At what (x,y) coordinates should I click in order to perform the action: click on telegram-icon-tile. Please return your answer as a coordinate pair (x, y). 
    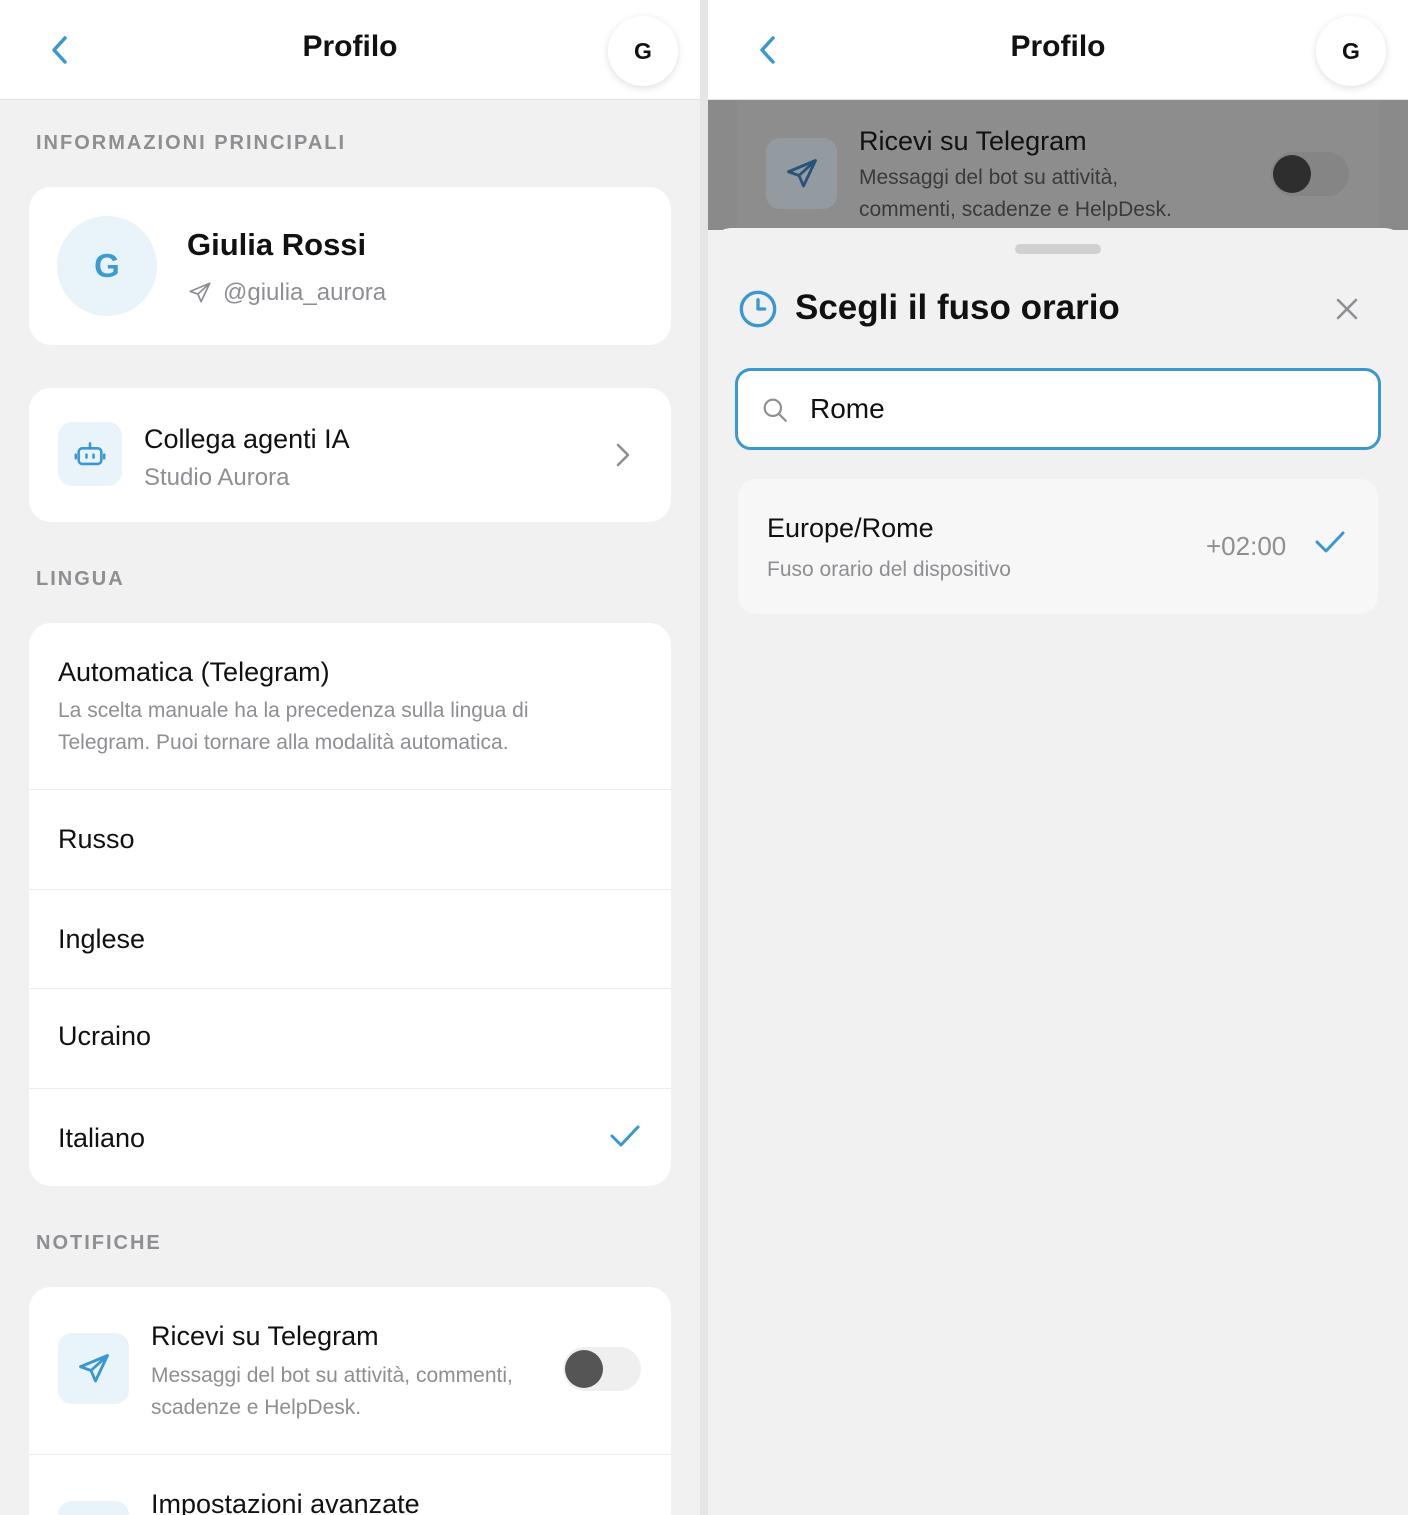
    Looking at the image, I should click on (93, 1368).